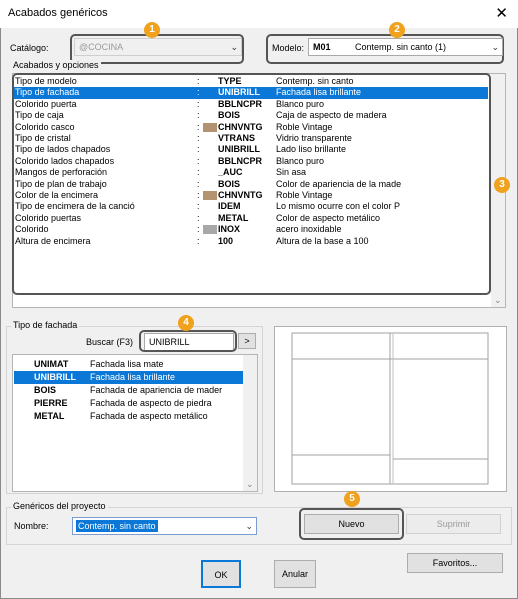 The height and width of the screenshot is (599, 518). I want to click on search-label: Buscar (F3), so click(110, 342).